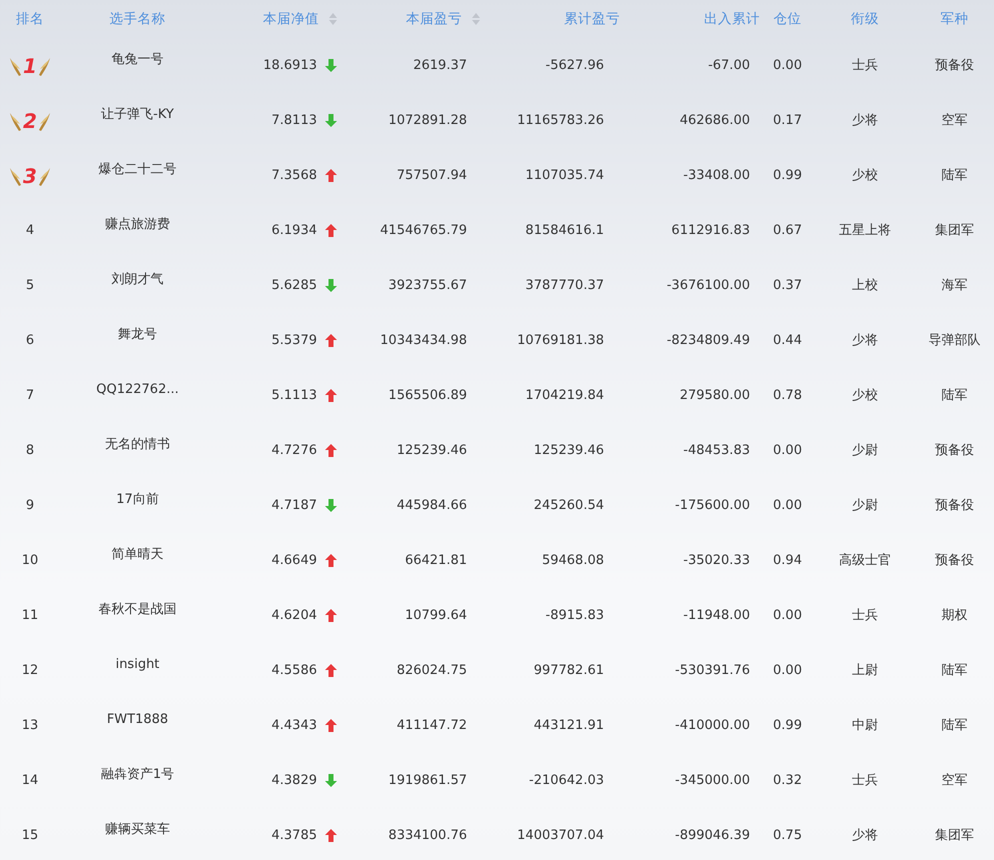  What do you see at coordinates (787, 121) in the screenshot?
I see `table-cell-text: 0.17` at bounding box center [787, 121].